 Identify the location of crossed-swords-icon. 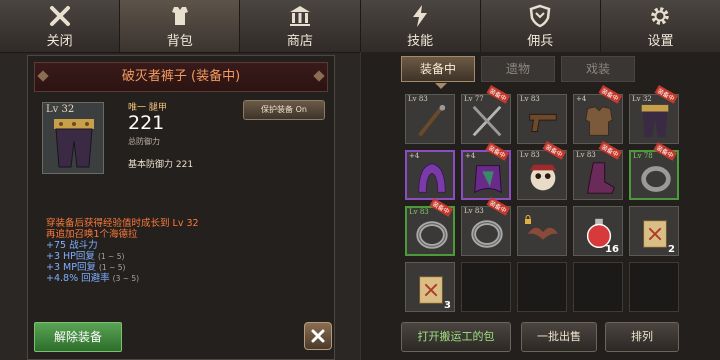
(487, 121).